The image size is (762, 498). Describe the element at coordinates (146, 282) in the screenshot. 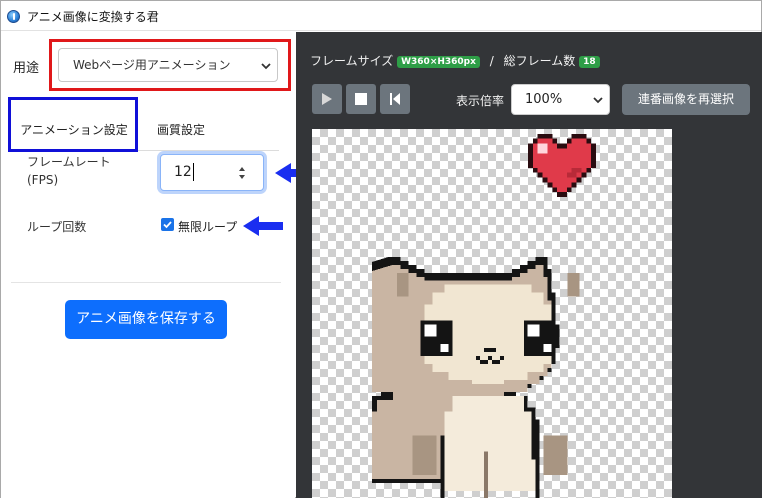

I see `divider` at that location.